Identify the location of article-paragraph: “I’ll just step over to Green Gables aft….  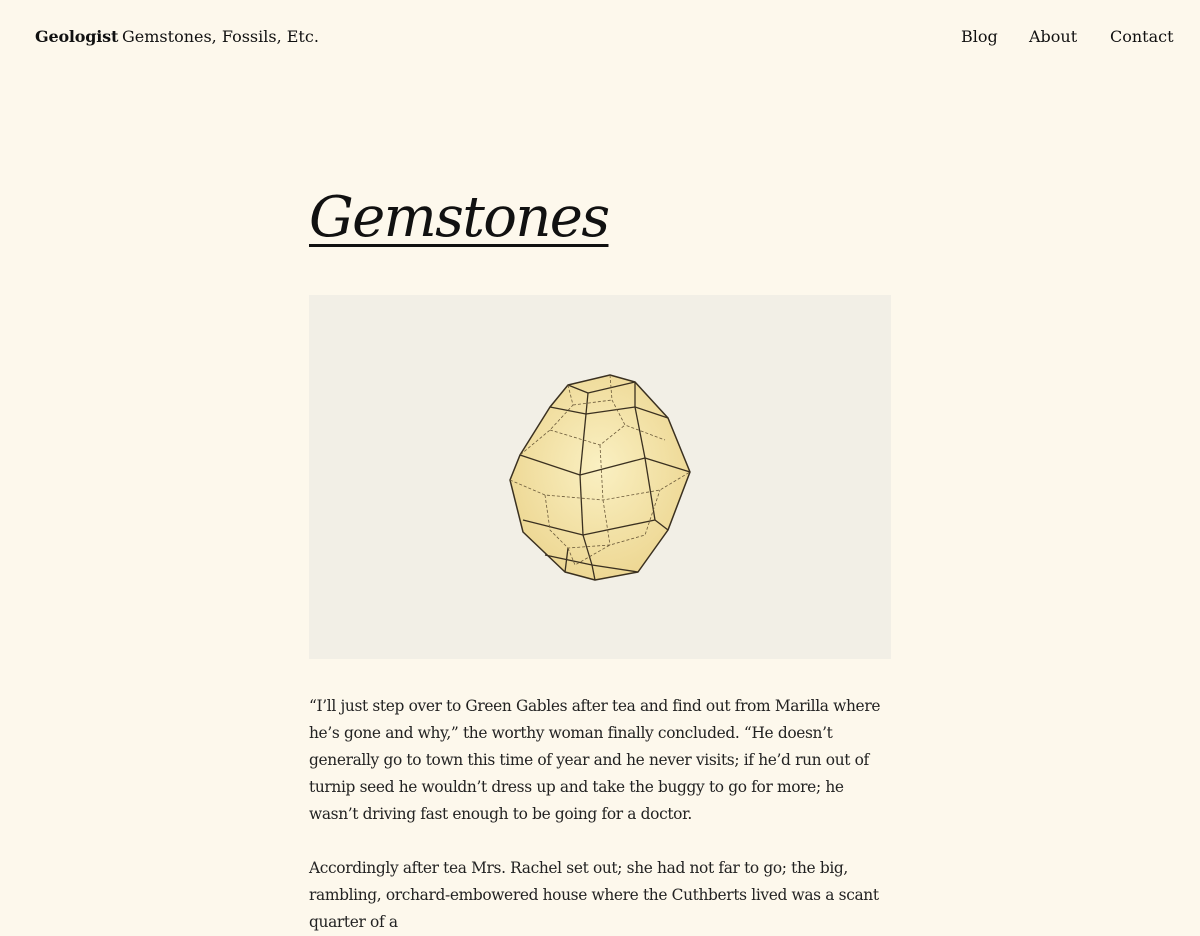
(595, 760).